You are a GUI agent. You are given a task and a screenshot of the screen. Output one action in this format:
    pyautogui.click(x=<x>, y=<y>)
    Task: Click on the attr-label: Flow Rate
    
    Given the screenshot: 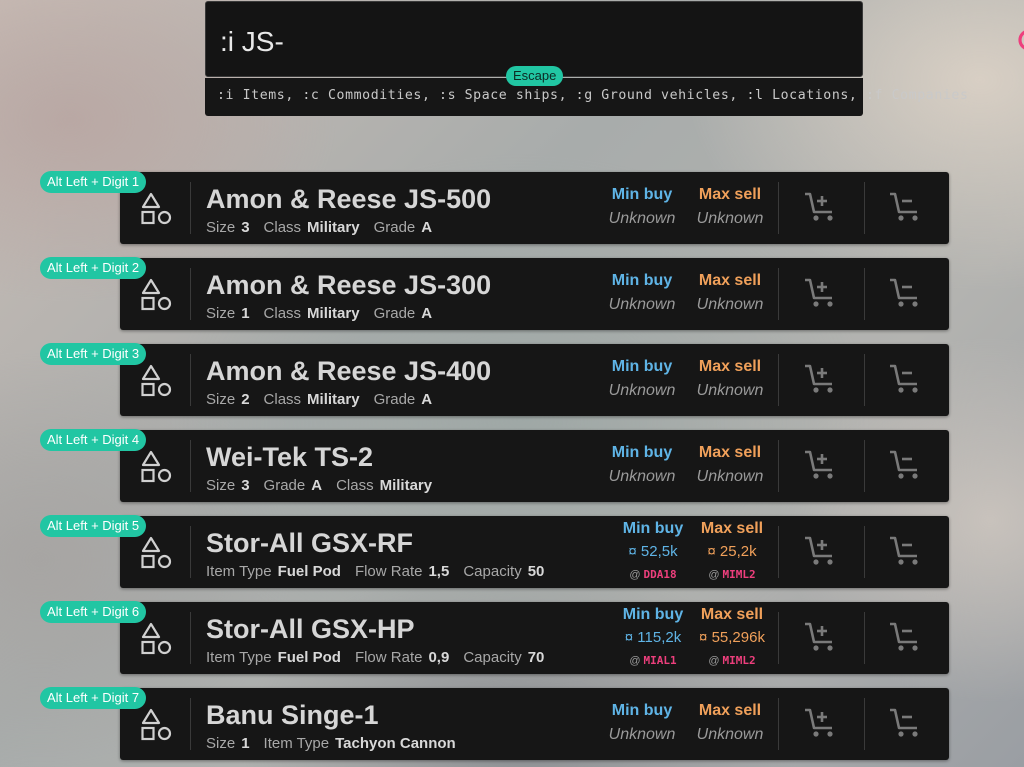 What is the action you would take?
    pyautogui.click(x=388, y=657)
    